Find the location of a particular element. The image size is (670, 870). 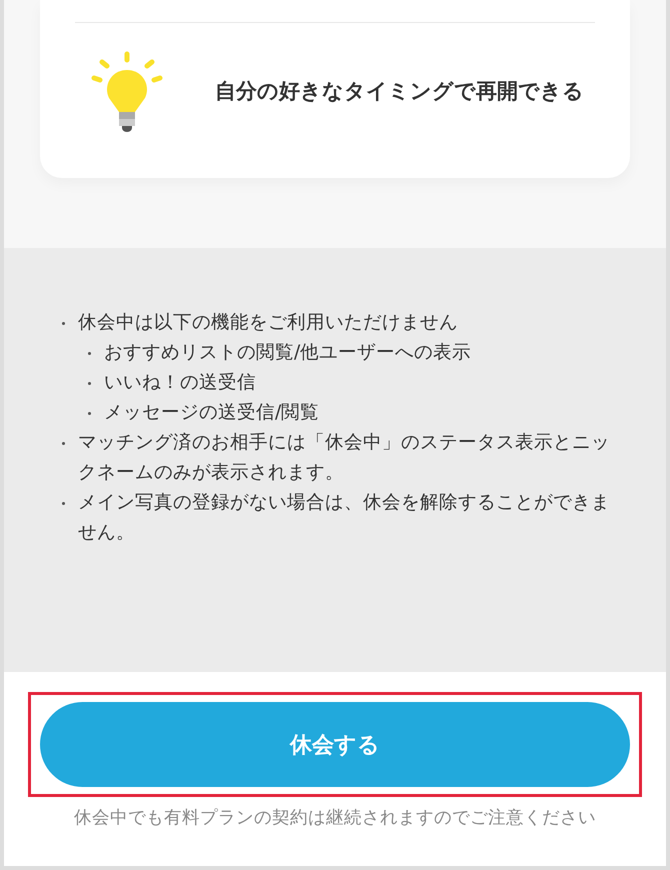

caption-text: 休会中でも有料プランの契約は継続されますのでご注意ください is located at coordinates (335, 818).